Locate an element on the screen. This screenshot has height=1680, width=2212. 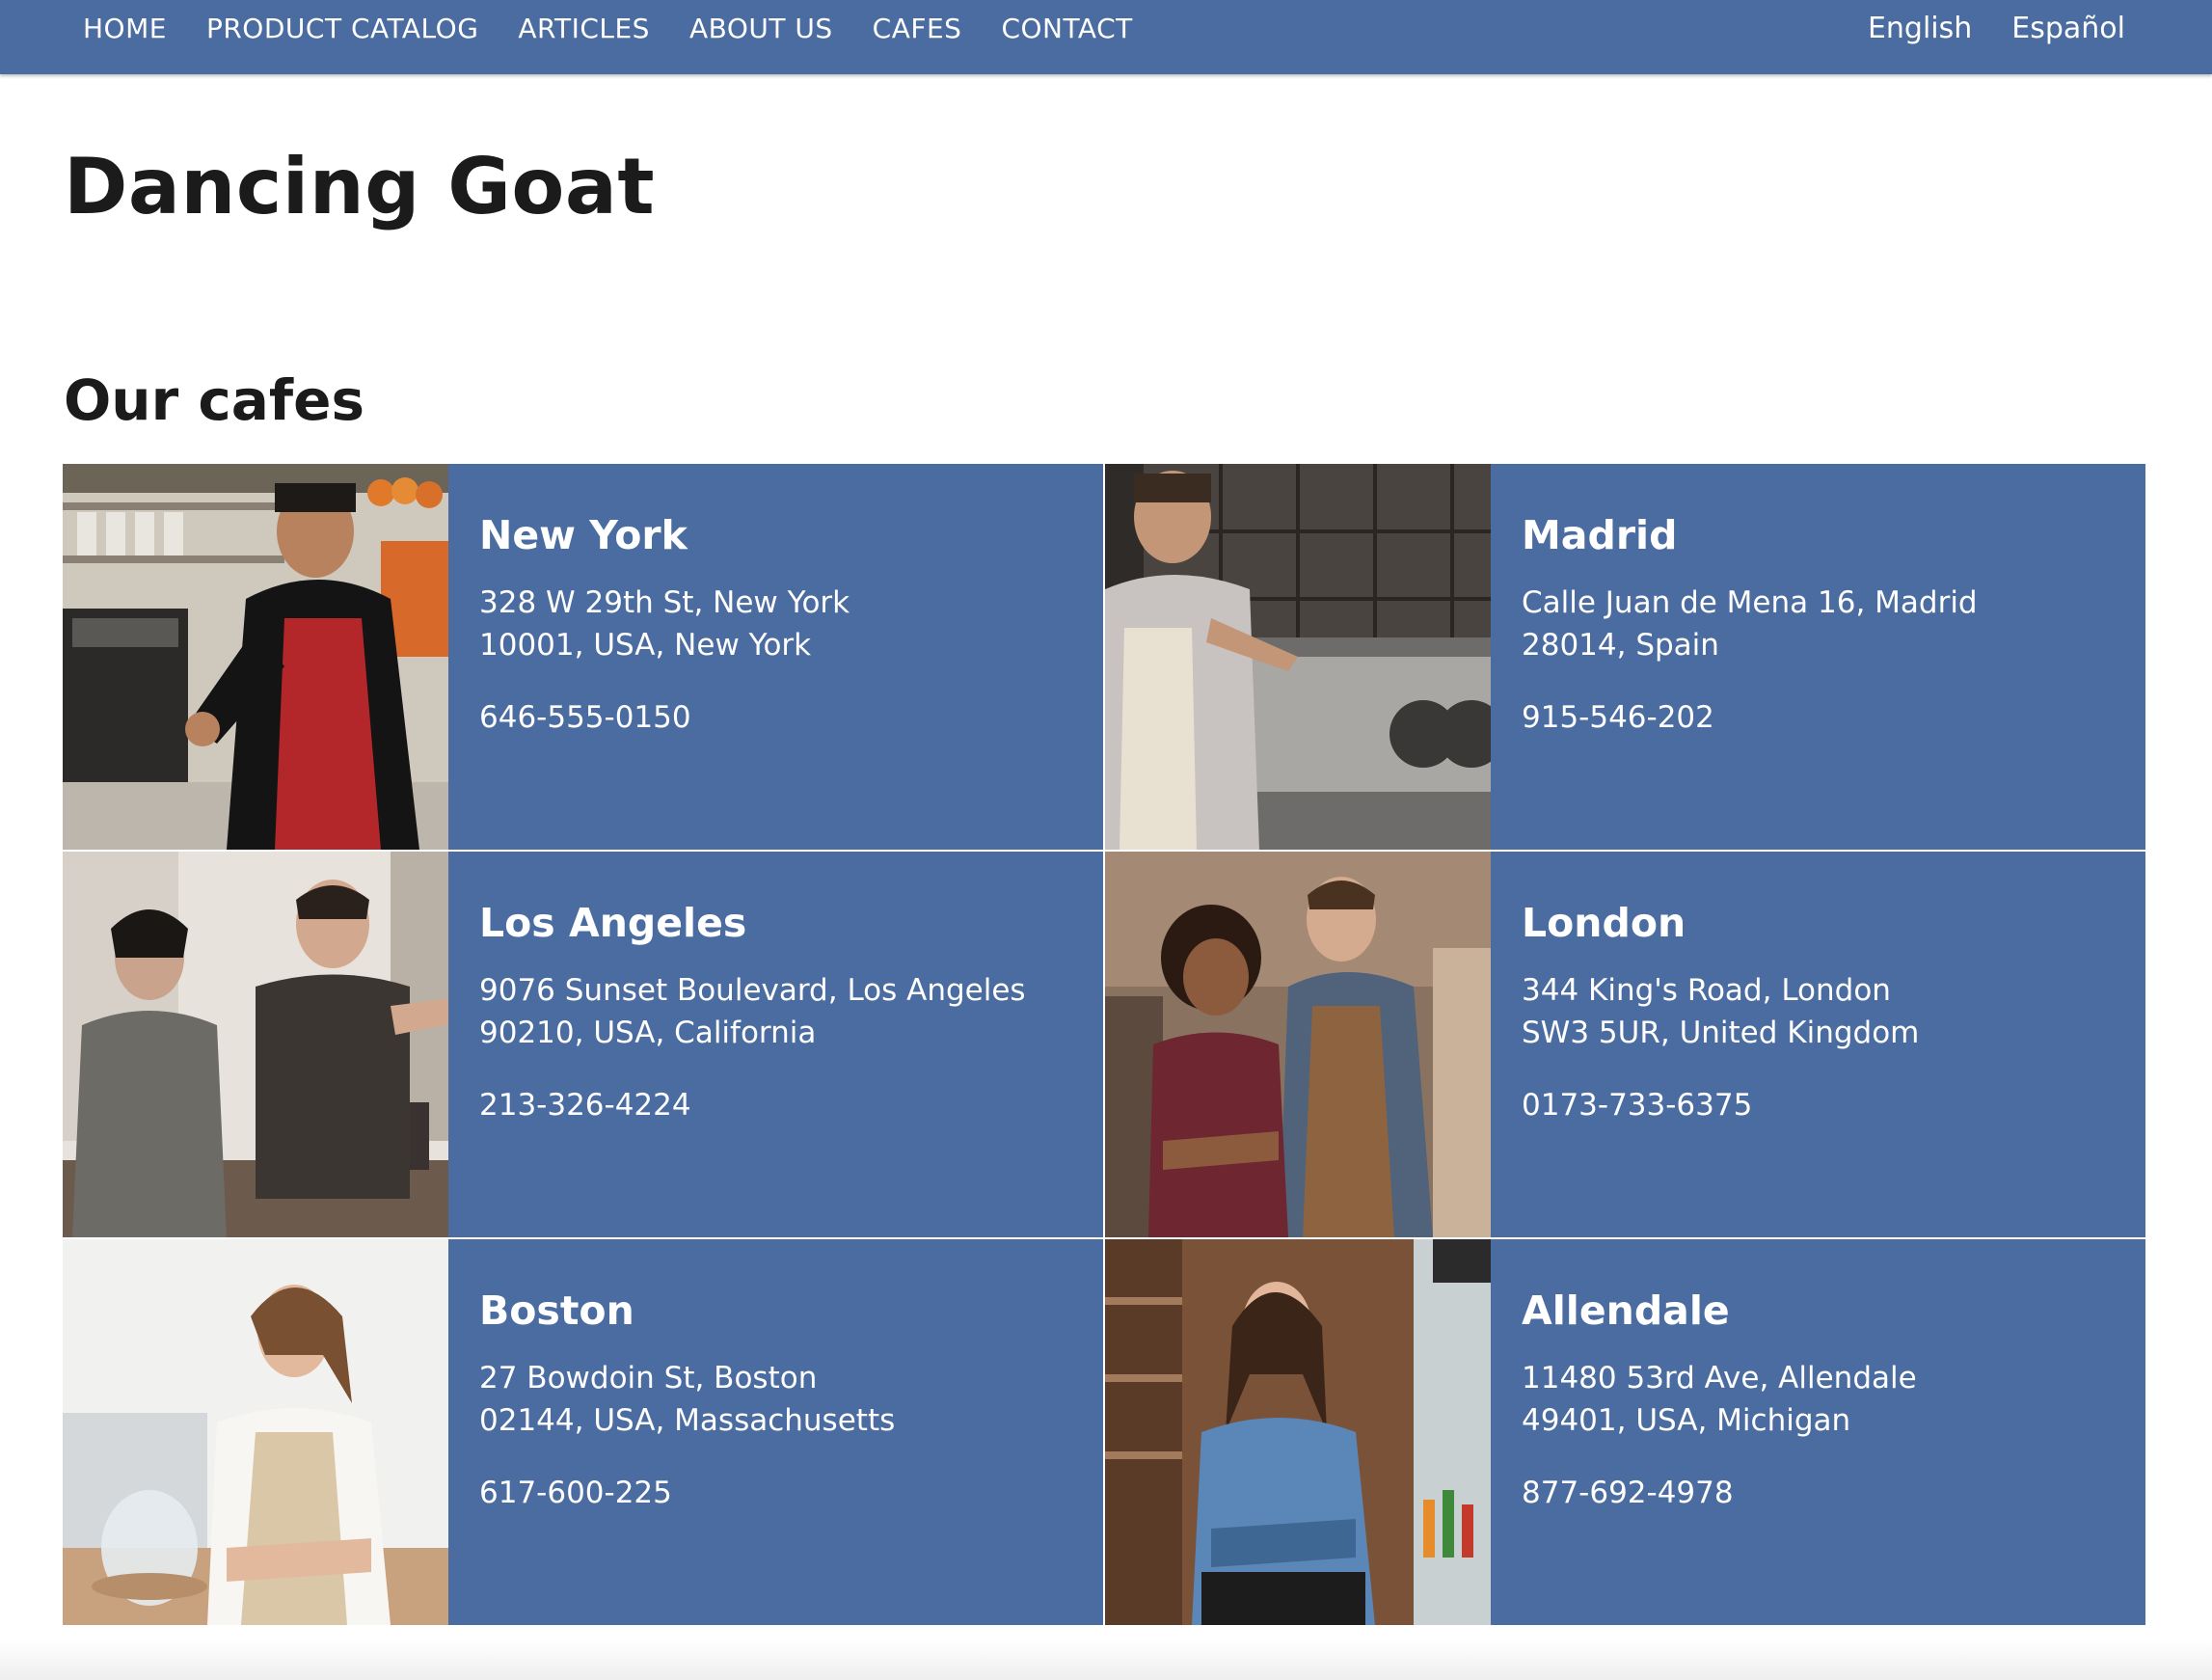
cafe-photo-boston is located at coordinates (255, 1432).